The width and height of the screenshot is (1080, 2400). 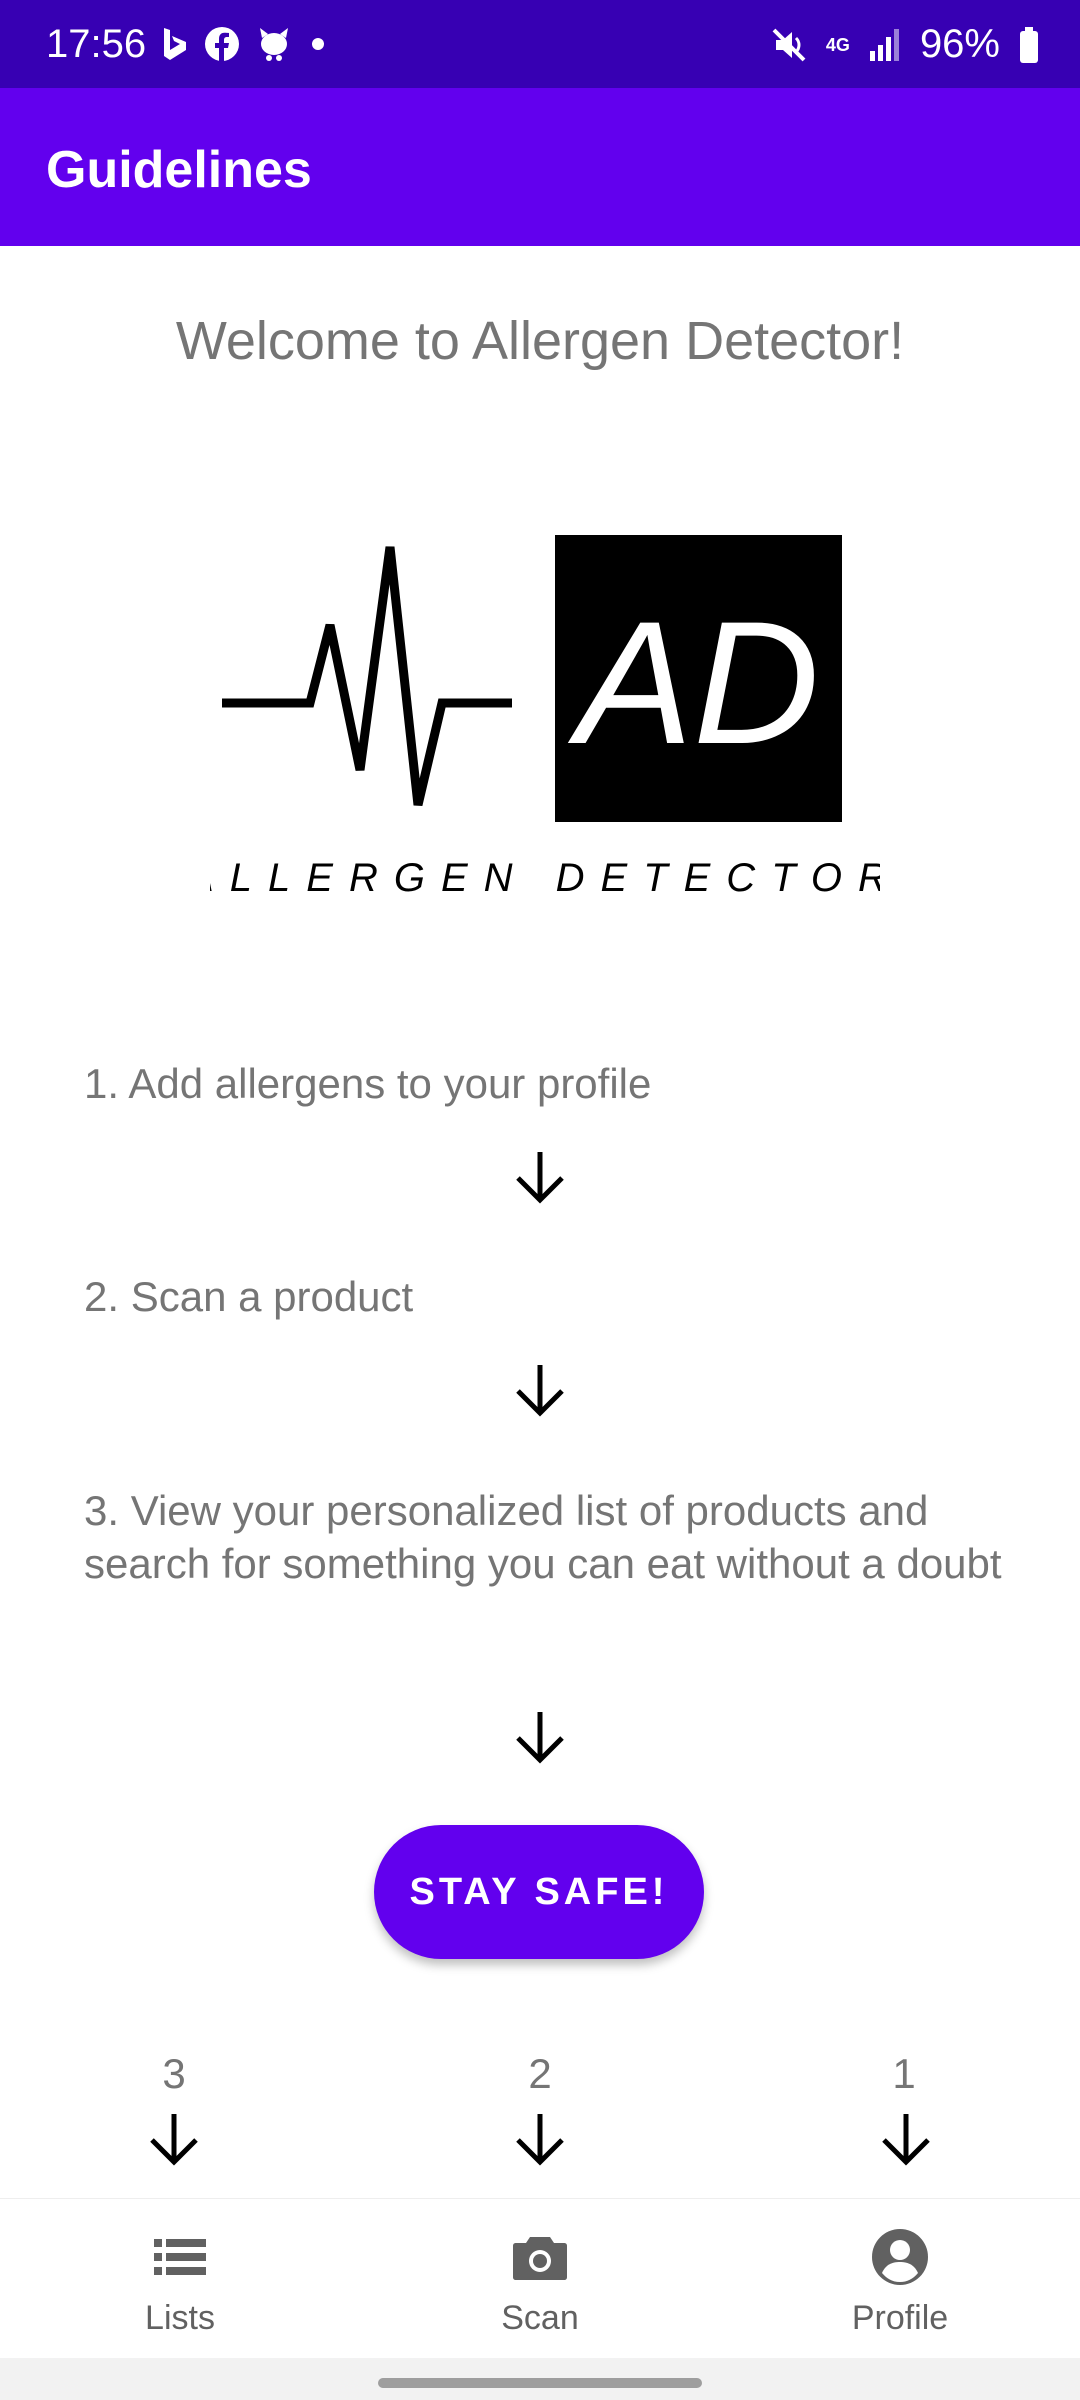 I want to click on nav-label-profile: Profile, so click(x=900, y=2318).